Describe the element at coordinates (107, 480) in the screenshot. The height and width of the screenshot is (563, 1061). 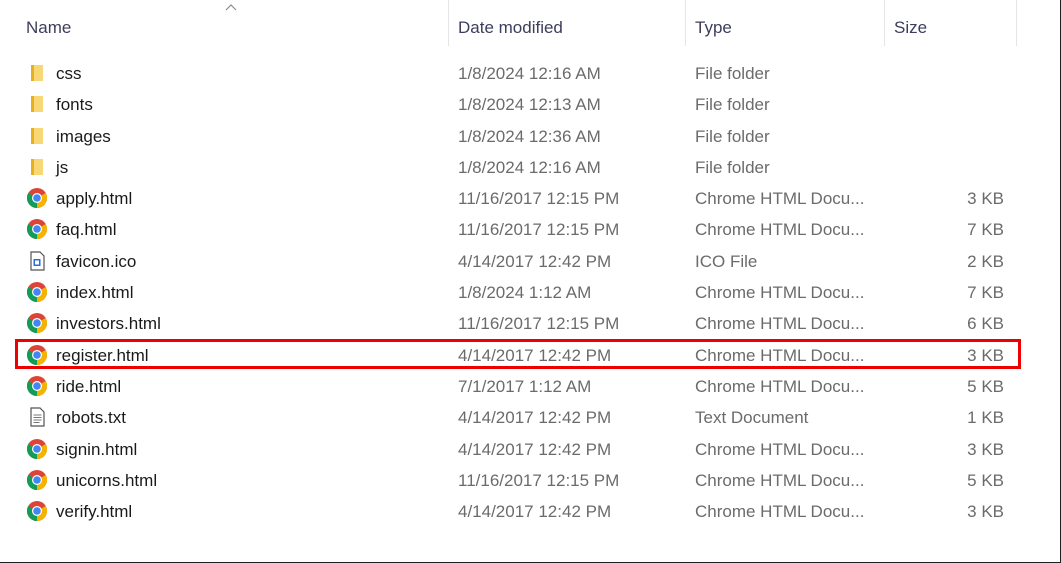
I see `file-name: unicorns.html` at that location.